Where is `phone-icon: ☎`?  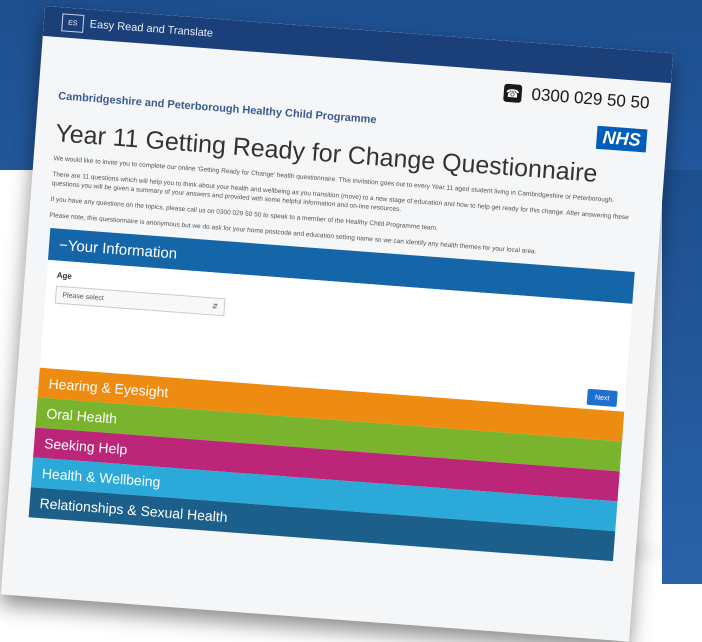 phone-icon: ☎ is located at coordinates (512, 93).